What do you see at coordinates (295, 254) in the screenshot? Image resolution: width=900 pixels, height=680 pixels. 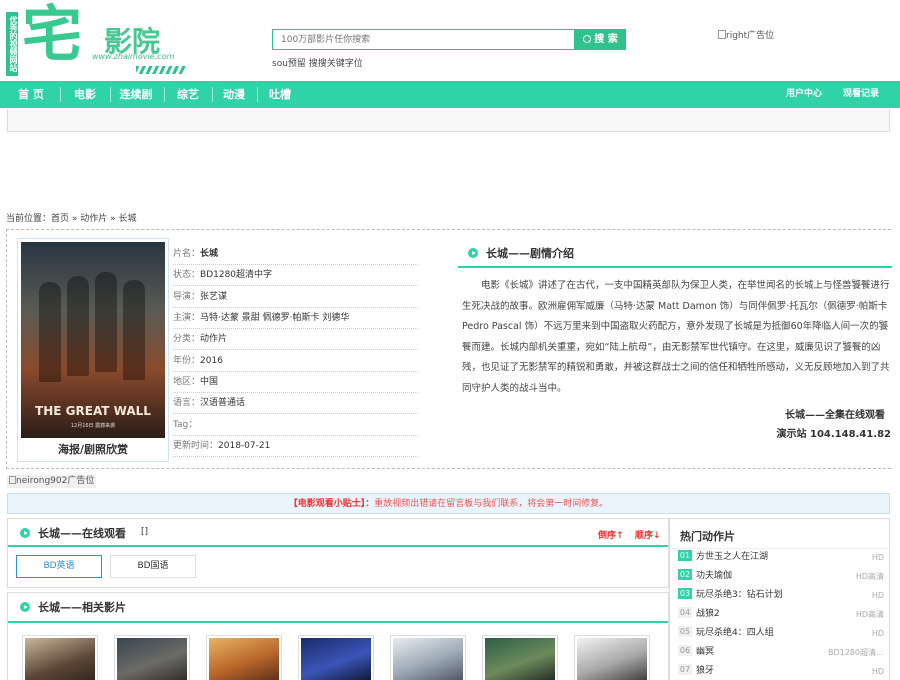 I see `info-title: 片名：长城` at bounding box center [295, 254].